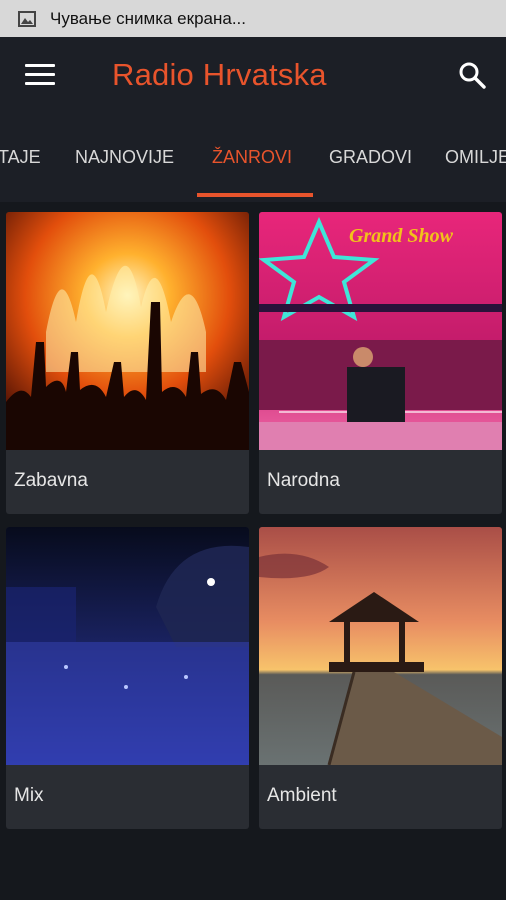 This screenshot has height=900, width=506. Describe the element at coordinates (380, 646) in the screenshot. I see `sunset-pier-image` at that location.